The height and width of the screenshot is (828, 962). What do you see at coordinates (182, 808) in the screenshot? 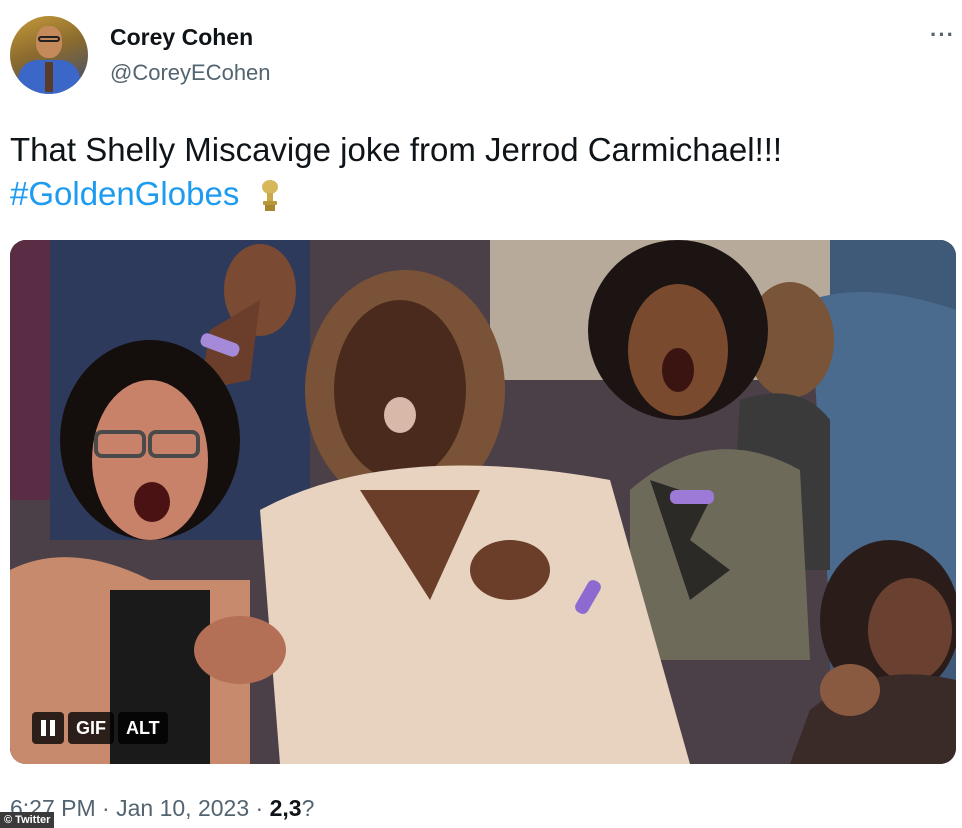
I see `tweet-date: Jan 10, 2023` at bounding box center [182, 808].